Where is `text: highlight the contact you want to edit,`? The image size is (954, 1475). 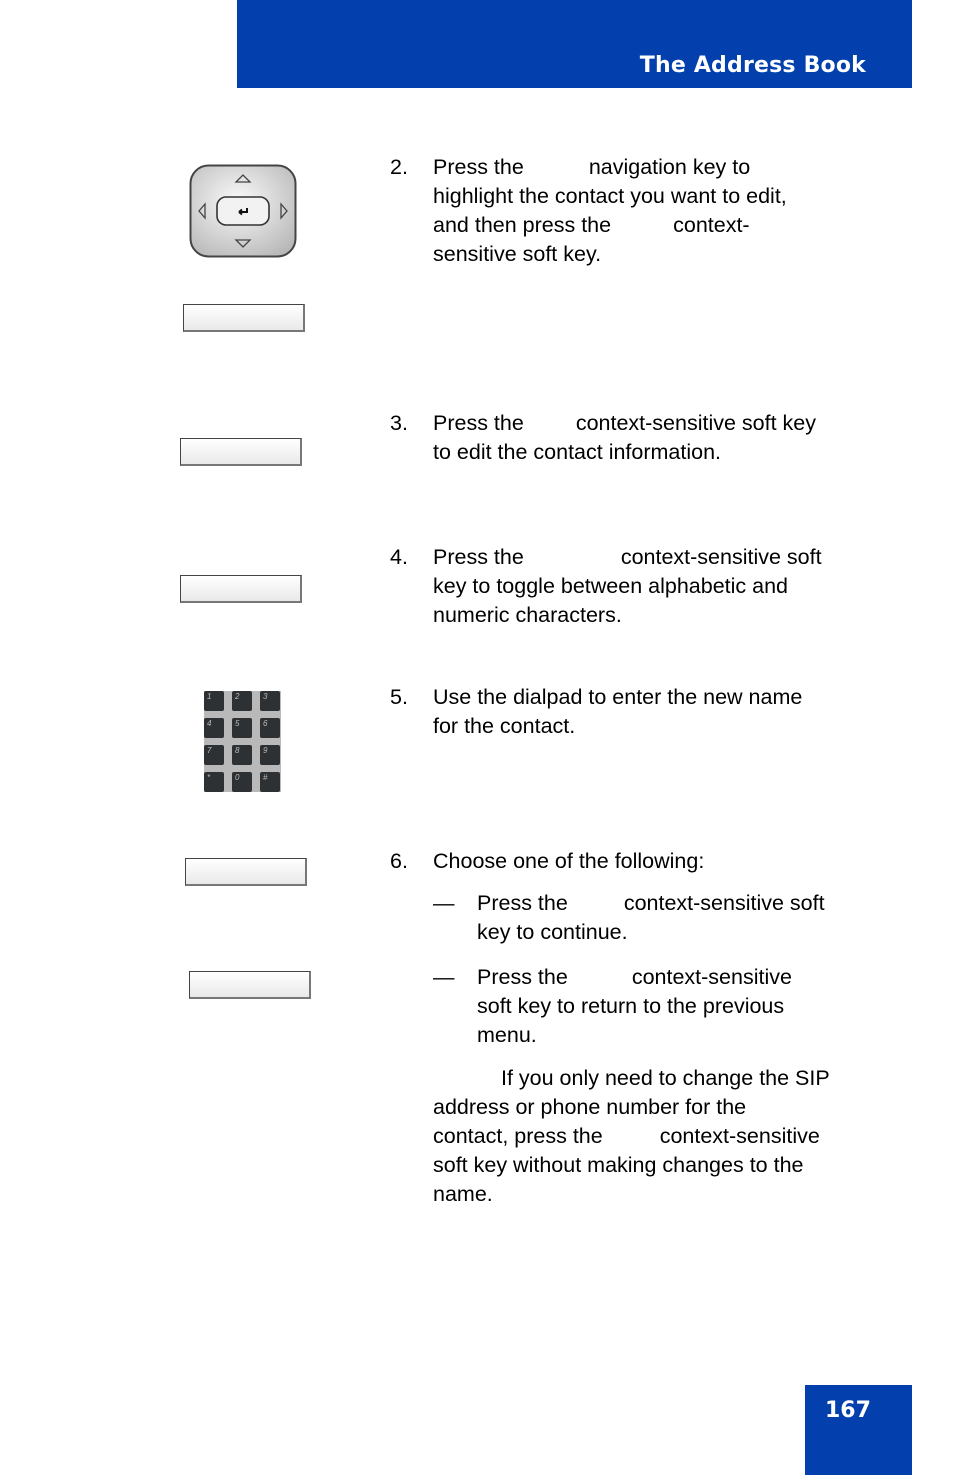 text: highlight the contact you want to edit, is located at coordinates (610, 196).